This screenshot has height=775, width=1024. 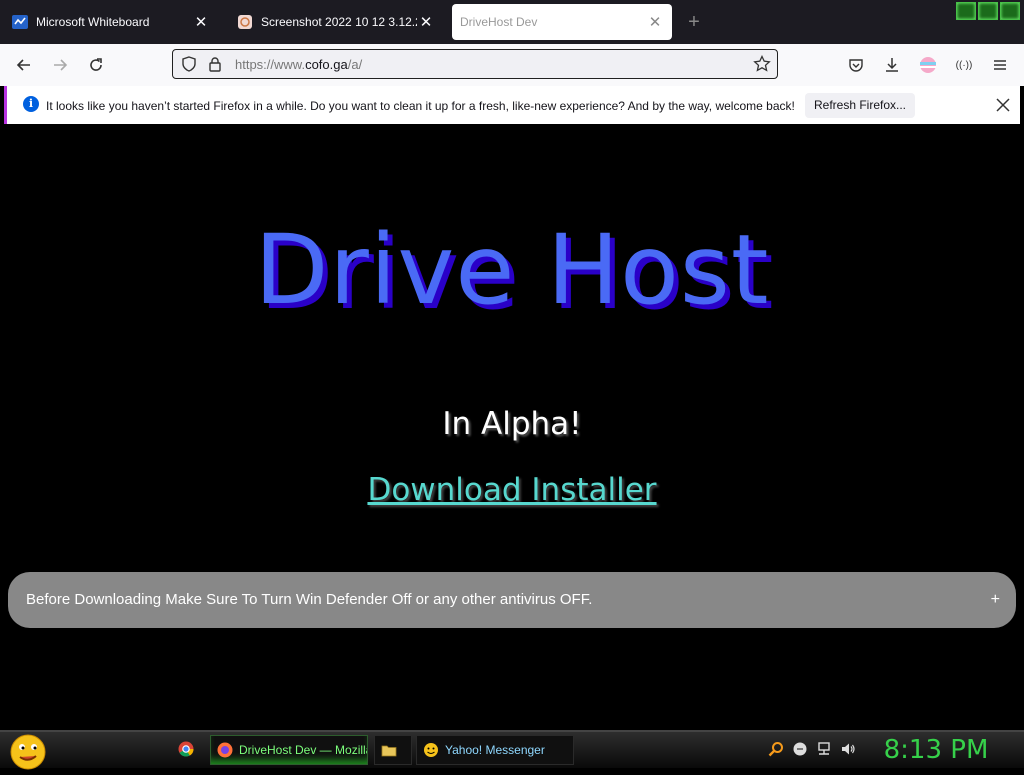 I want to click on expand-plus-icon: +, so click(x=995, y=600).